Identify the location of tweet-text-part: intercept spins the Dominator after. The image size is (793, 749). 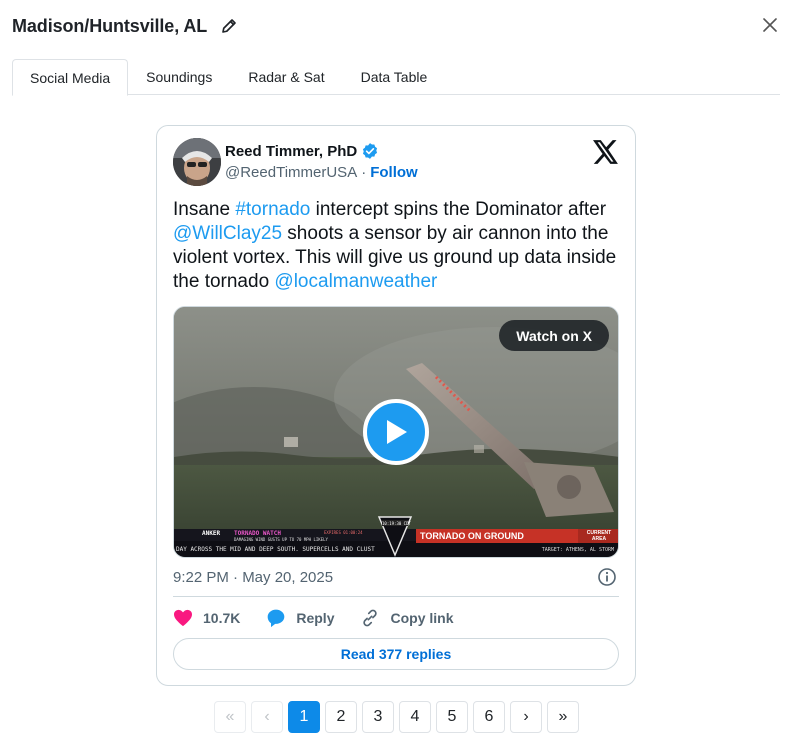
(458, 209).